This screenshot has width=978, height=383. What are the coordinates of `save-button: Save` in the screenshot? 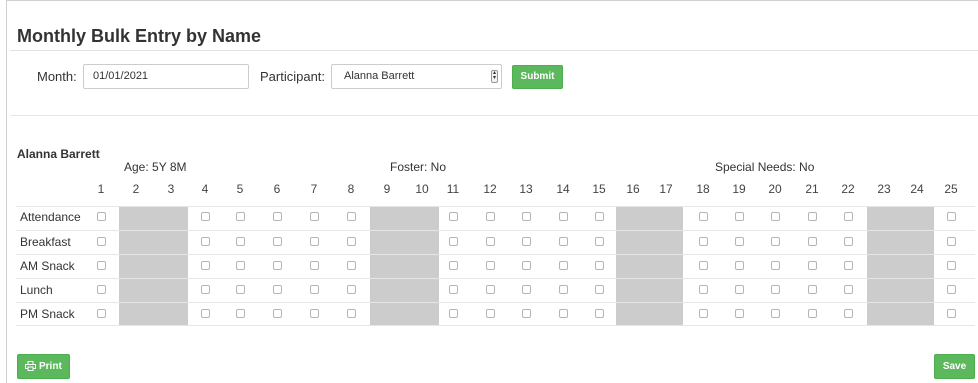 It's located at (954, 366).